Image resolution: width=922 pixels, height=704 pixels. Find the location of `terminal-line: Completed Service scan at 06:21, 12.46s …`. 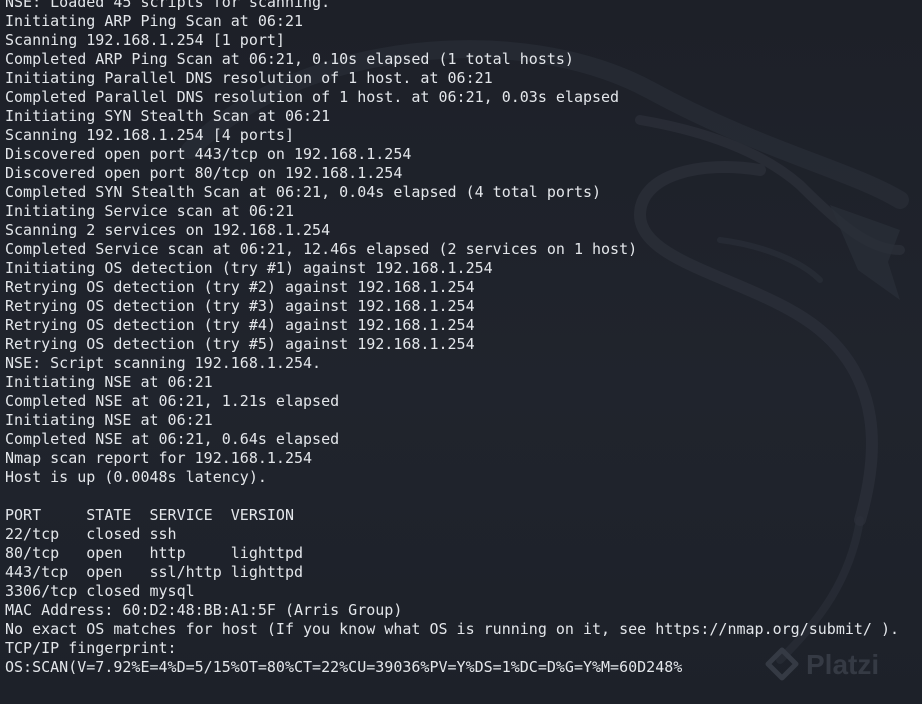

terminal-line: Completed Service scan at 06:21, 12.46s … is located at coordinates (321, 249).